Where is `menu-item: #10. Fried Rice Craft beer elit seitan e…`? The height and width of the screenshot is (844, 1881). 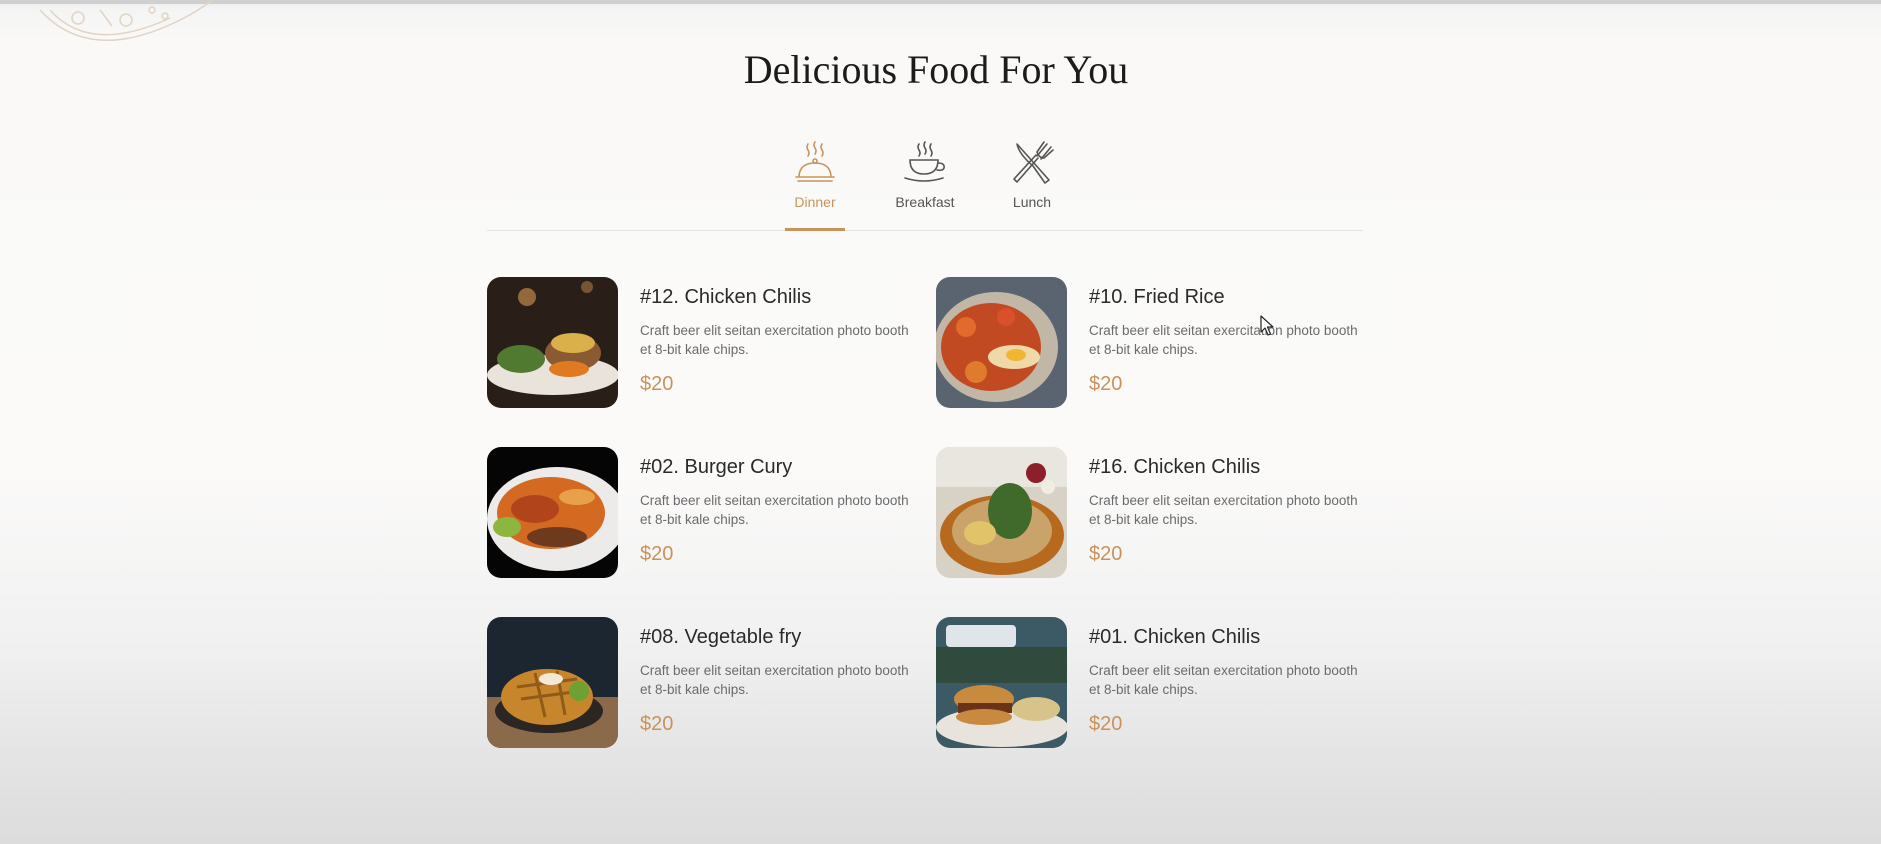 menu-item: #10. Fried Rice Craft beer elit seitan e… is located at coordinates (1156, 343).